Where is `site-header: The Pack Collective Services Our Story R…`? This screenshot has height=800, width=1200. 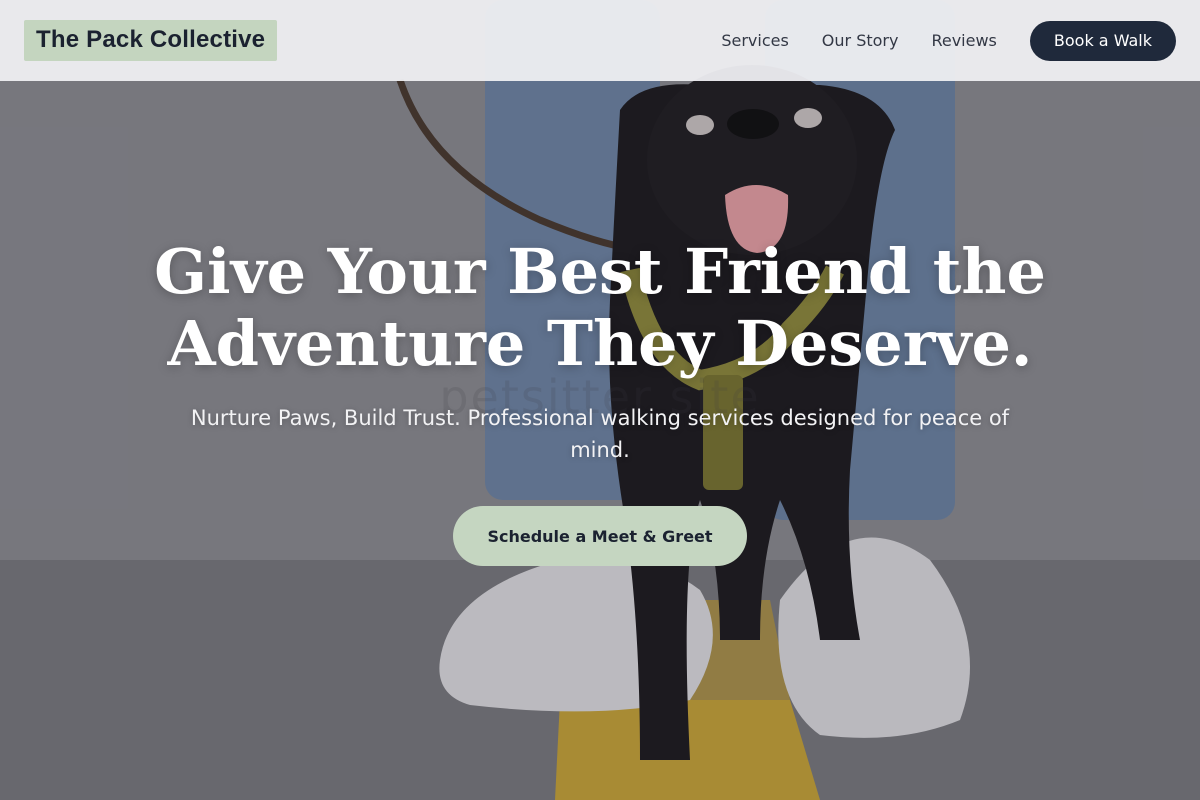 site-header: The Pack Collective Services Our Story R… is located at coordinates (600, 40).